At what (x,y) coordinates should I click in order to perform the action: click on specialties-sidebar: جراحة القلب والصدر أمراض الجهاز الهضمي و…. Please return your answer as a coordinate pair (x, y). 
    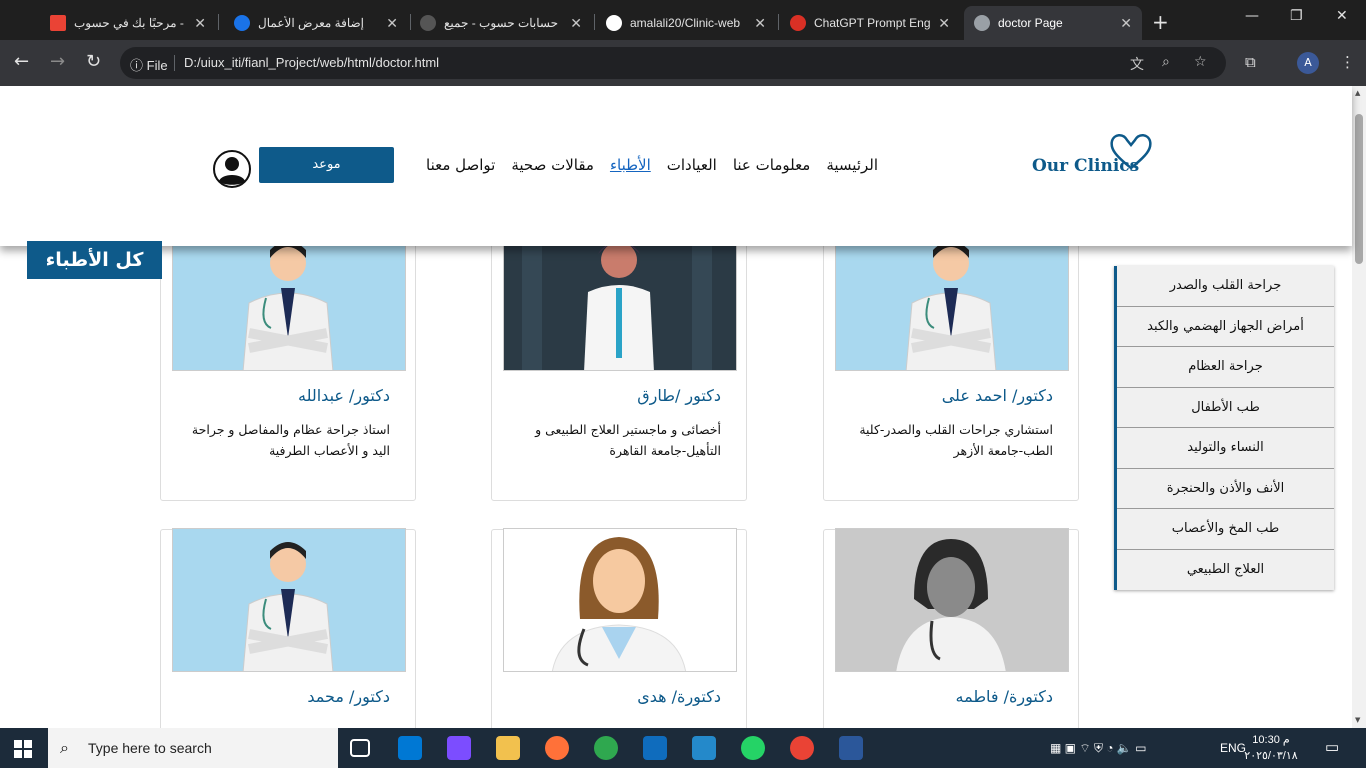
    Looking at the image, I should click on (1224, 428).